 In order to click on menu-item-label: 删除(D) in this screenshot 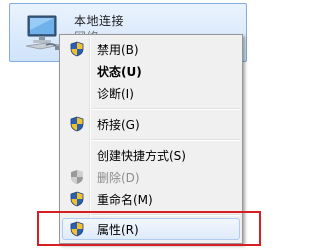, I will do `click(118, 178)`.